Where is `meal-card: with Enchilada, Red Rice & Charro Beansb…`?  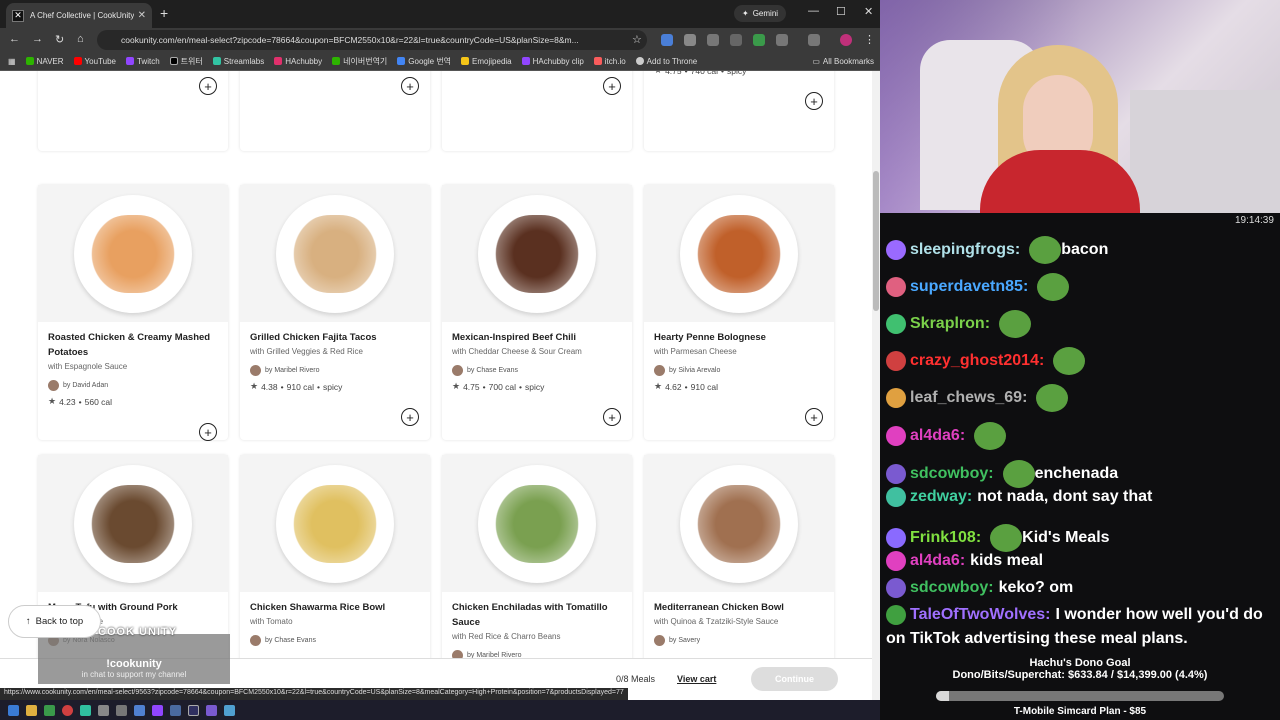 meal-card: with Enchilada, Red Rice & Charro Beansb… is located at coordinates (335, 111).